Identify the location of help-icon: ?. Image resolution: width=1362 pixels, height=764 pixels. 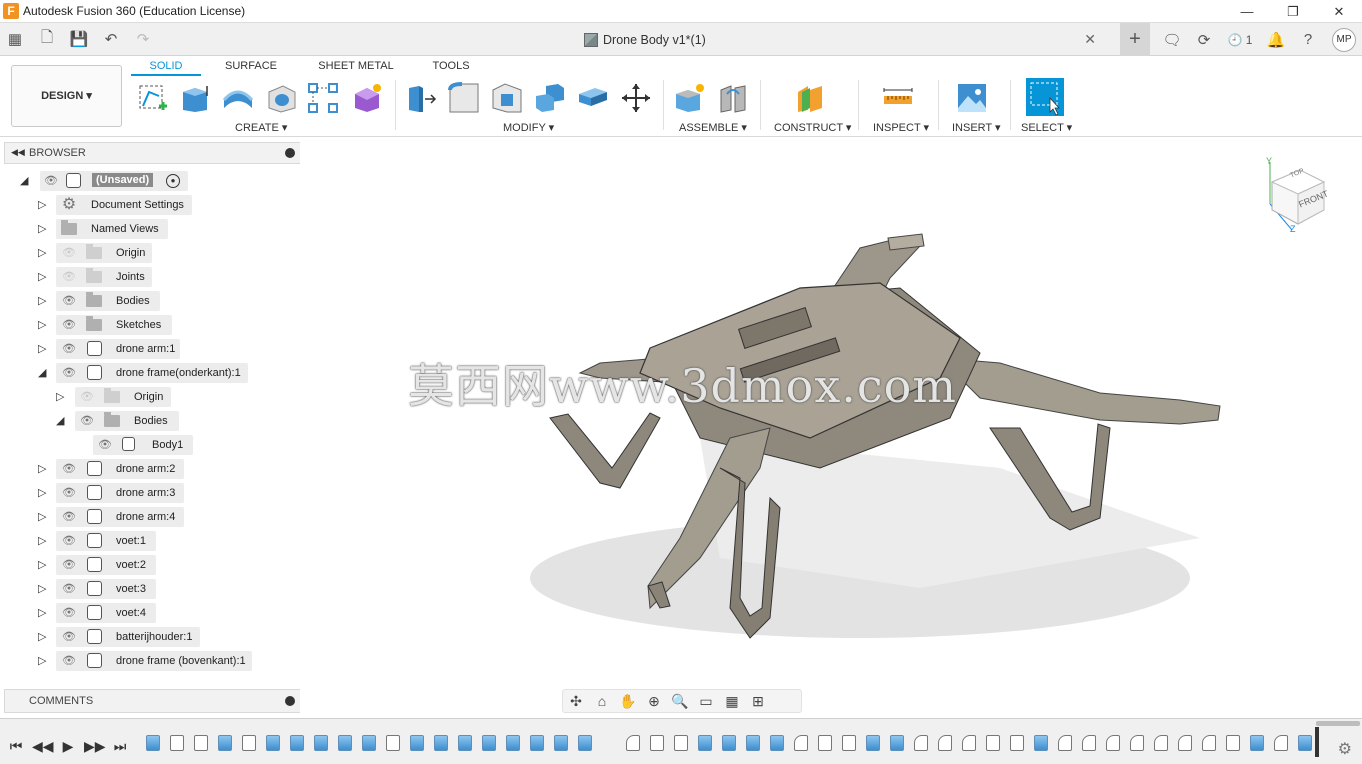
(1308, 39).